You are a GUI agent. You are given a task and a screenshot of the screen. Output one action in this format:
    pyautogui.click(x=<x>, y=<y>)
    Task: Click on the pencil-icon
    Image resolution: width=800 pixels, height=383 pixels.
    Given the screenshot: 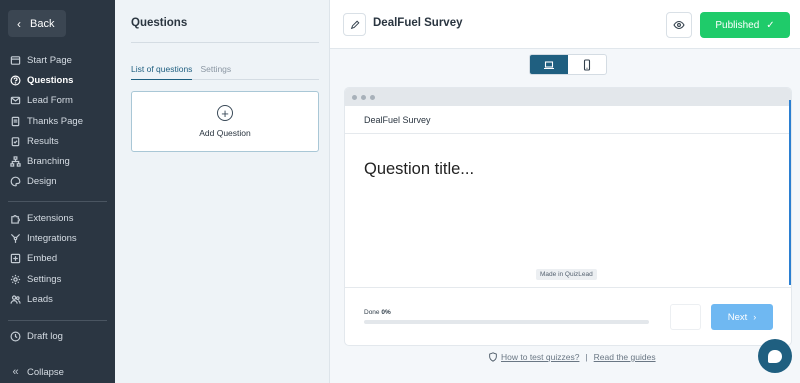 What is the action you would take?
    pyautogui.click(x=354, y=24)
    